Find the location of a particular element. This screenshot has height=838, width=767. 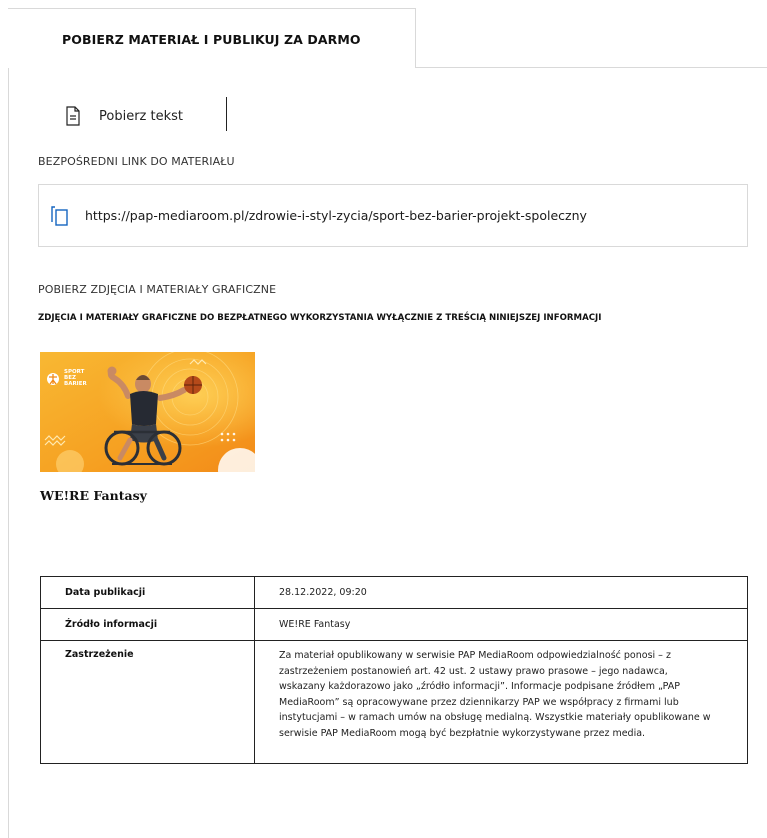

download-text-button: Pobierz tekst is located at coordinates (124, 116).